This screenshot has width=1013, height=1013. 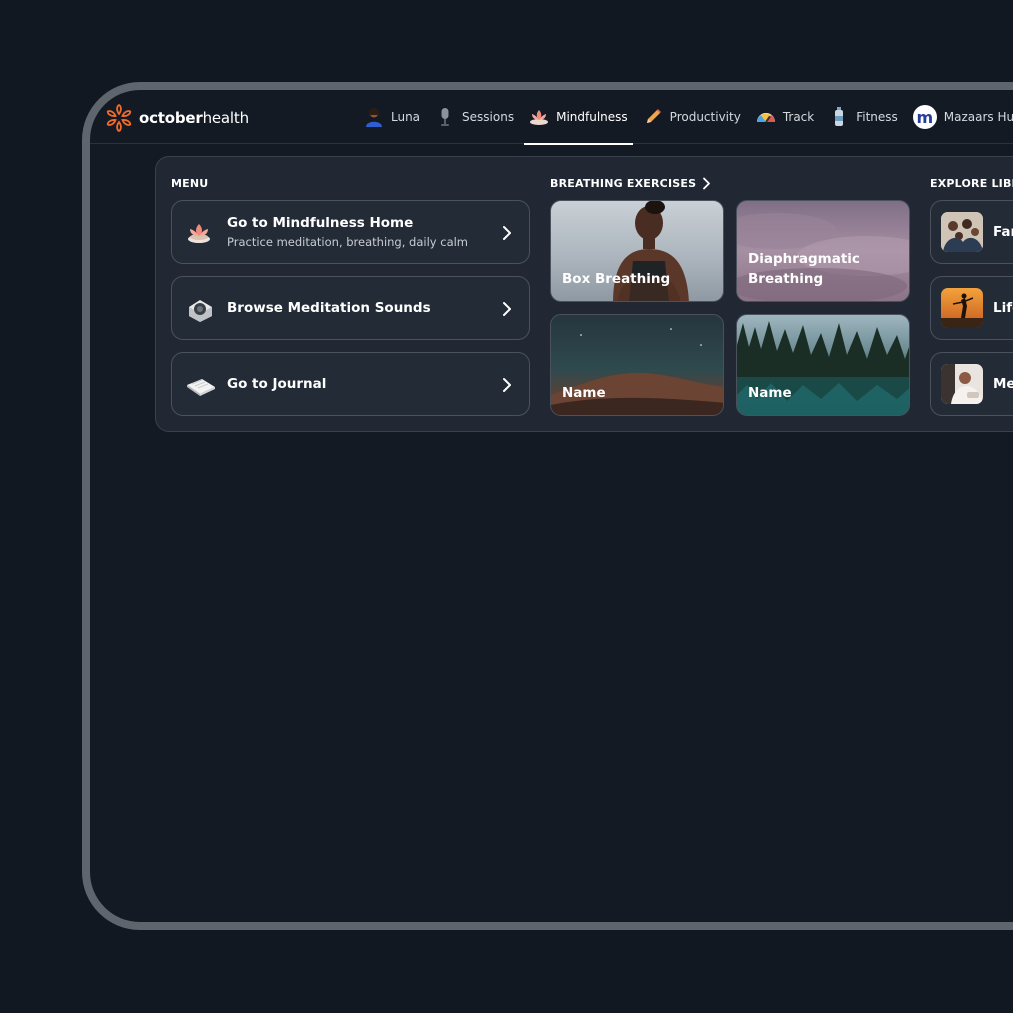 I want to click on breathing-card-box: Box Breathing, so click(x=637, y=251).